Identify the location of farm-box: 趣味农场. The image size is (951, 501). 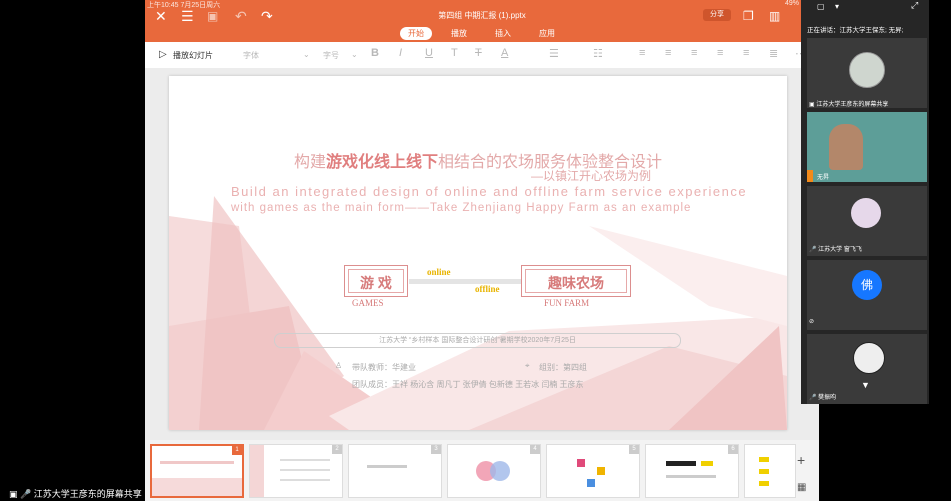
(576, 281).